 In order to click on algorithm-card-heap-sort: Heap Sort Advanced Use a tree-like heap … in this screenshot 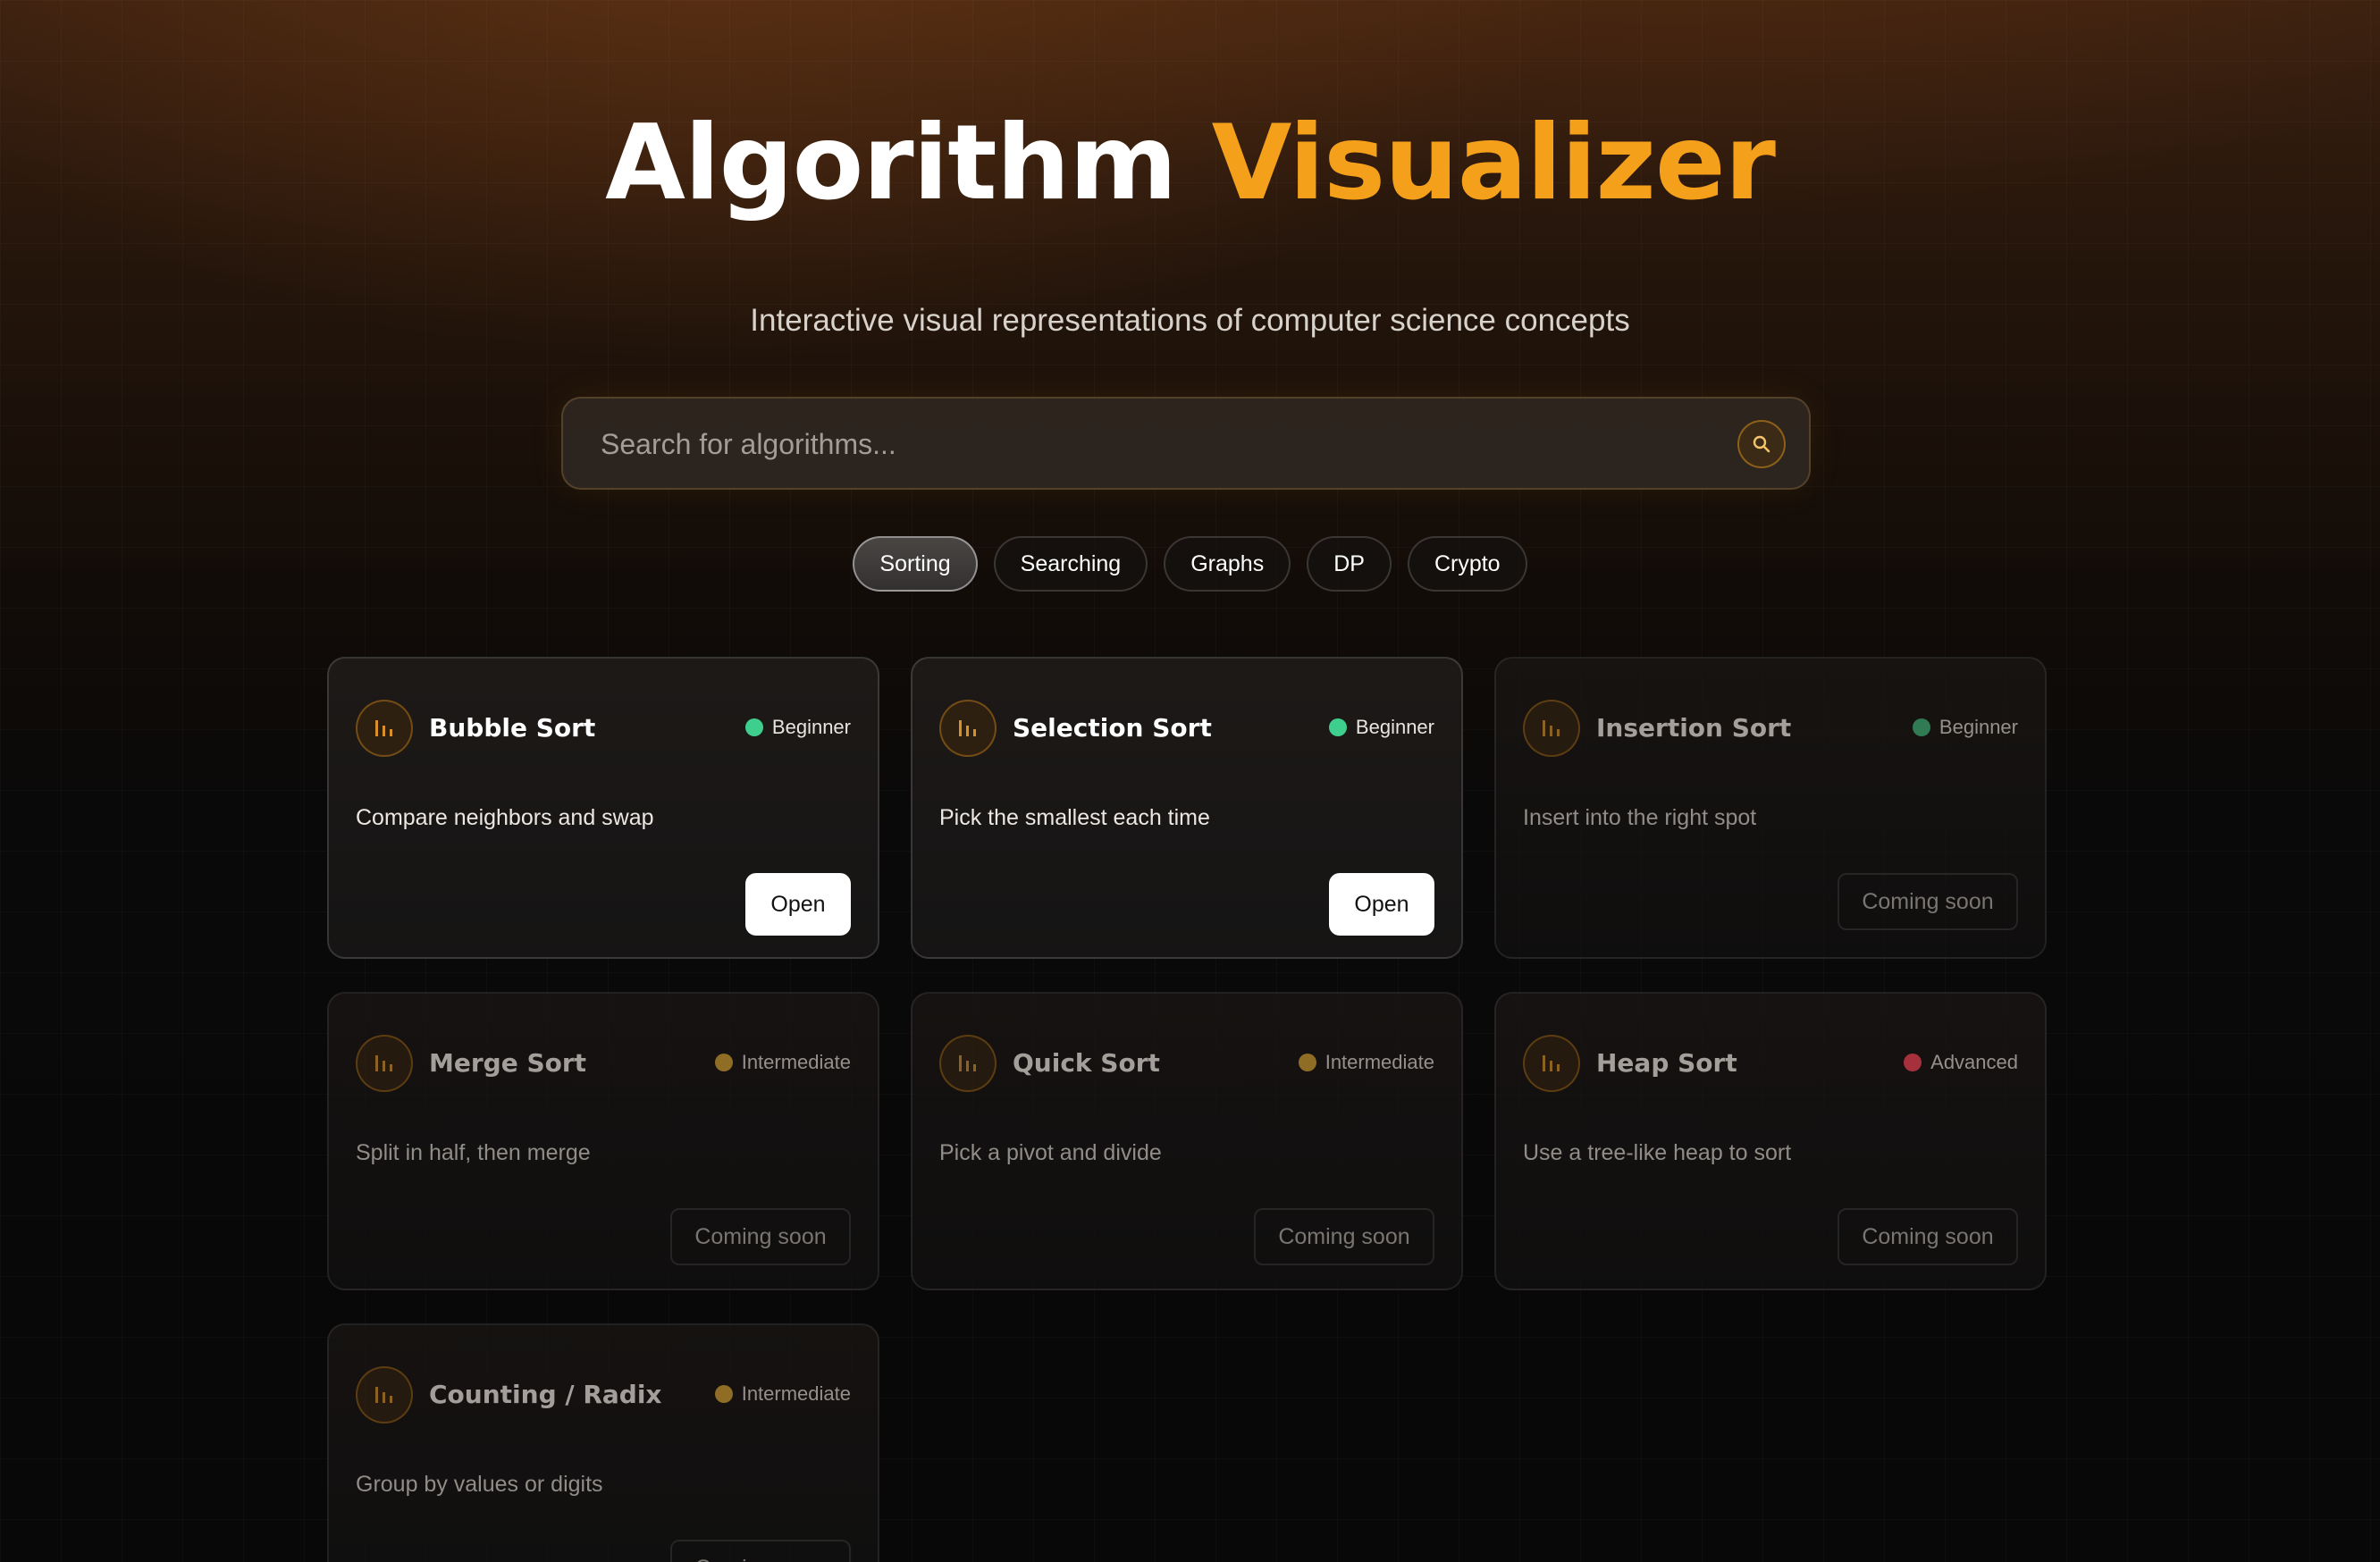, I will do `click(1770, 1141)`.